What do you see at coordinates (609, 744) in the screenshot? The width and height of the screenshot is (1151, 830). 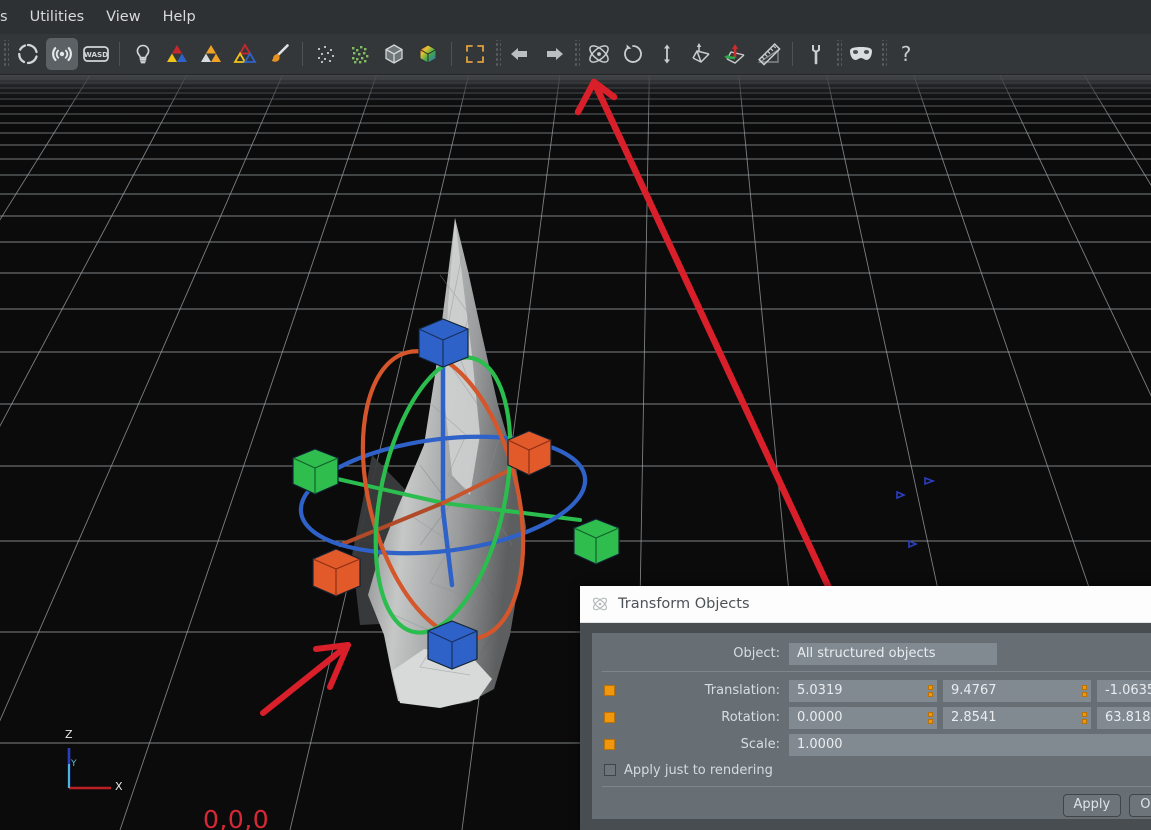 I see `scale-lock-toggle` at bounding box center [609, 744].